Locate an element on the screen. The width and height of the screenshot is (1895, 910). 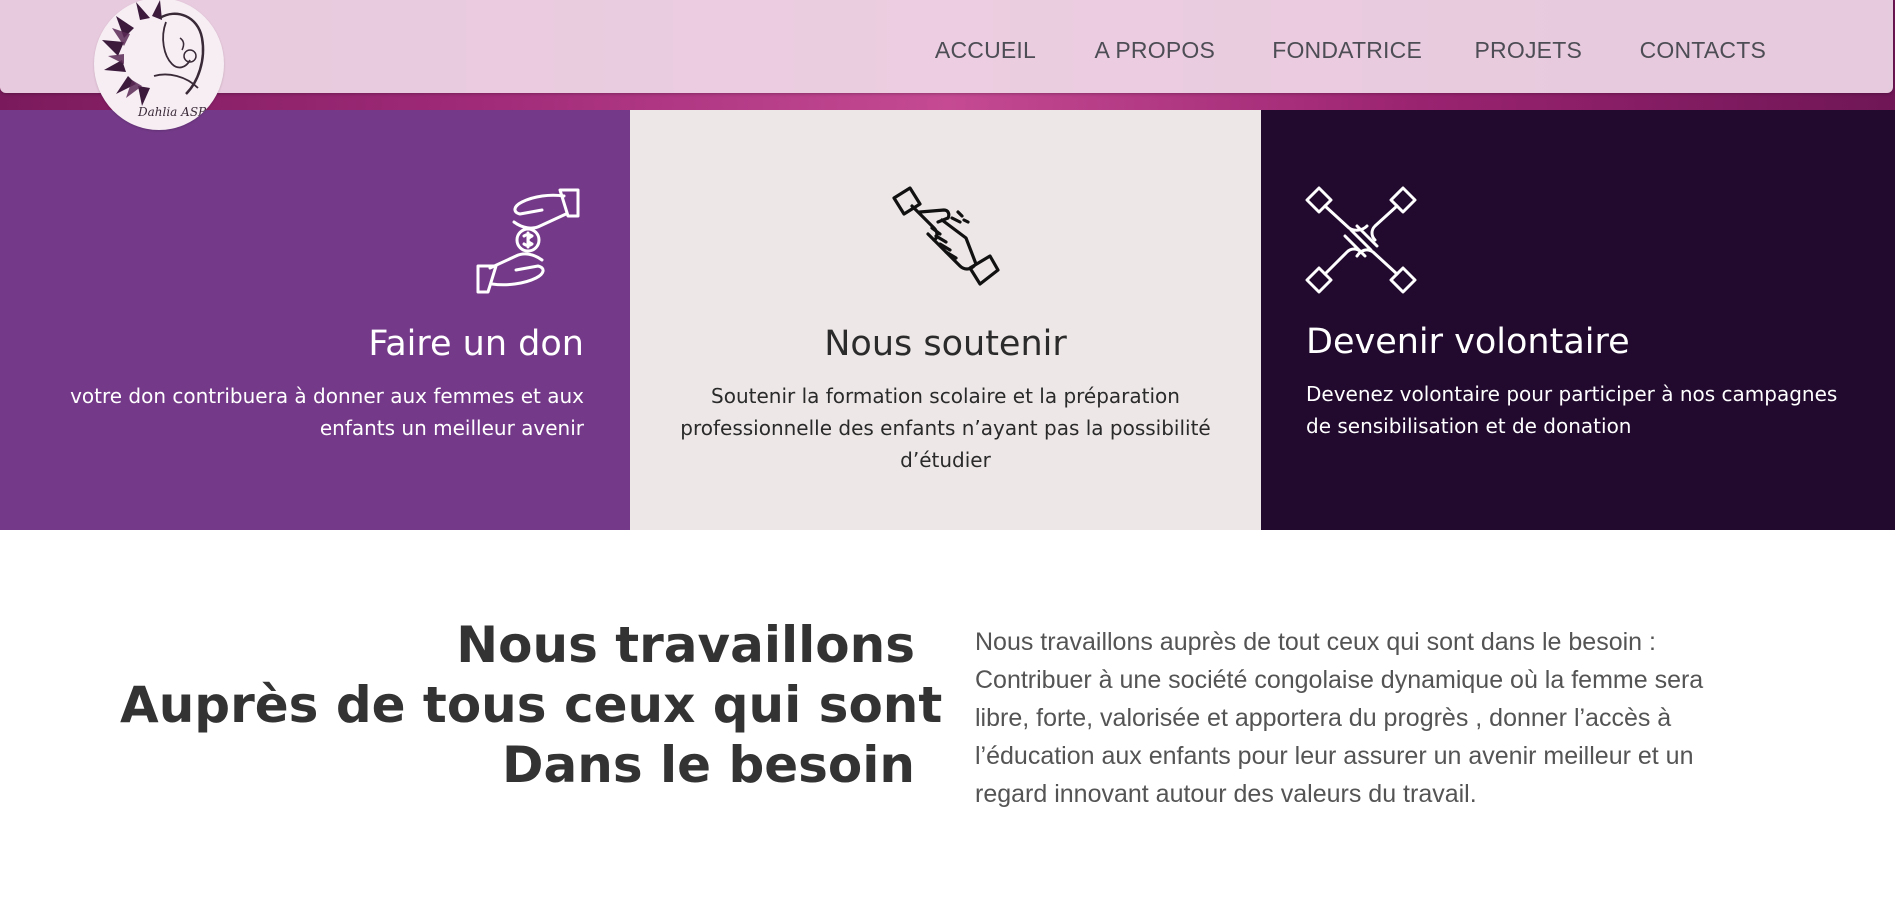
about-heading-line: Auprès de tous ceux qui sont is located at coordinates (531, 705).